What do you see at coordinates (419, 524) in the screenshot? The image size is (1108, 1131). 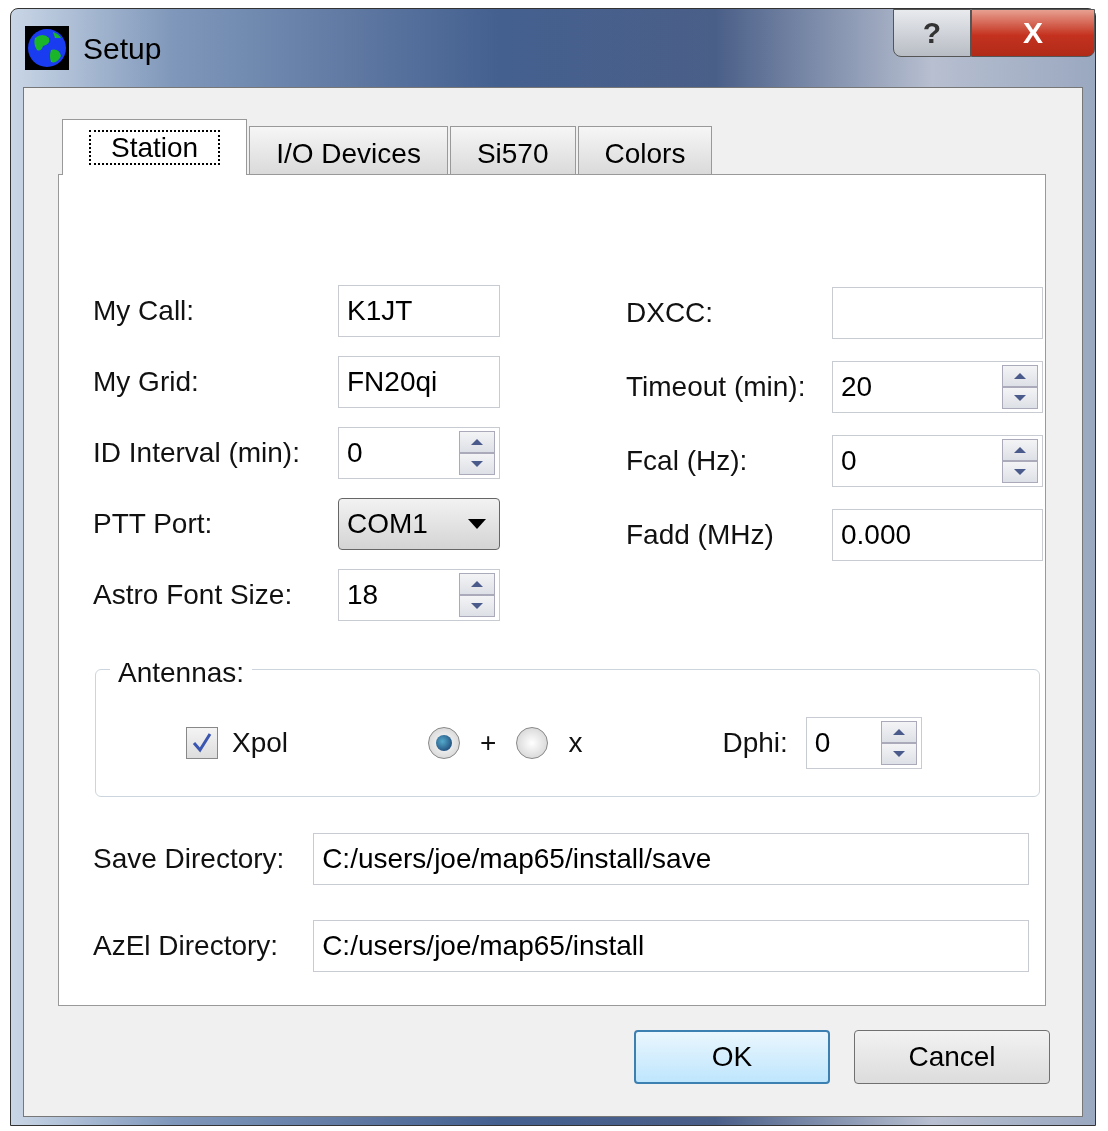 I see `dropdown: COM1` at bounding box center [419, 524].